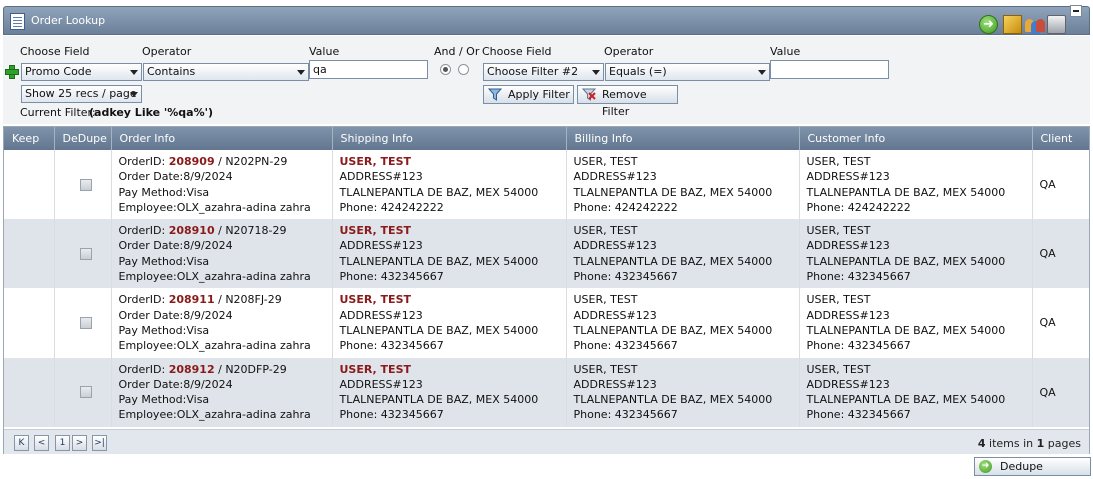  Describe the element at coordinates (463, 69) in the screenshot. I see `or-radio` at that location.